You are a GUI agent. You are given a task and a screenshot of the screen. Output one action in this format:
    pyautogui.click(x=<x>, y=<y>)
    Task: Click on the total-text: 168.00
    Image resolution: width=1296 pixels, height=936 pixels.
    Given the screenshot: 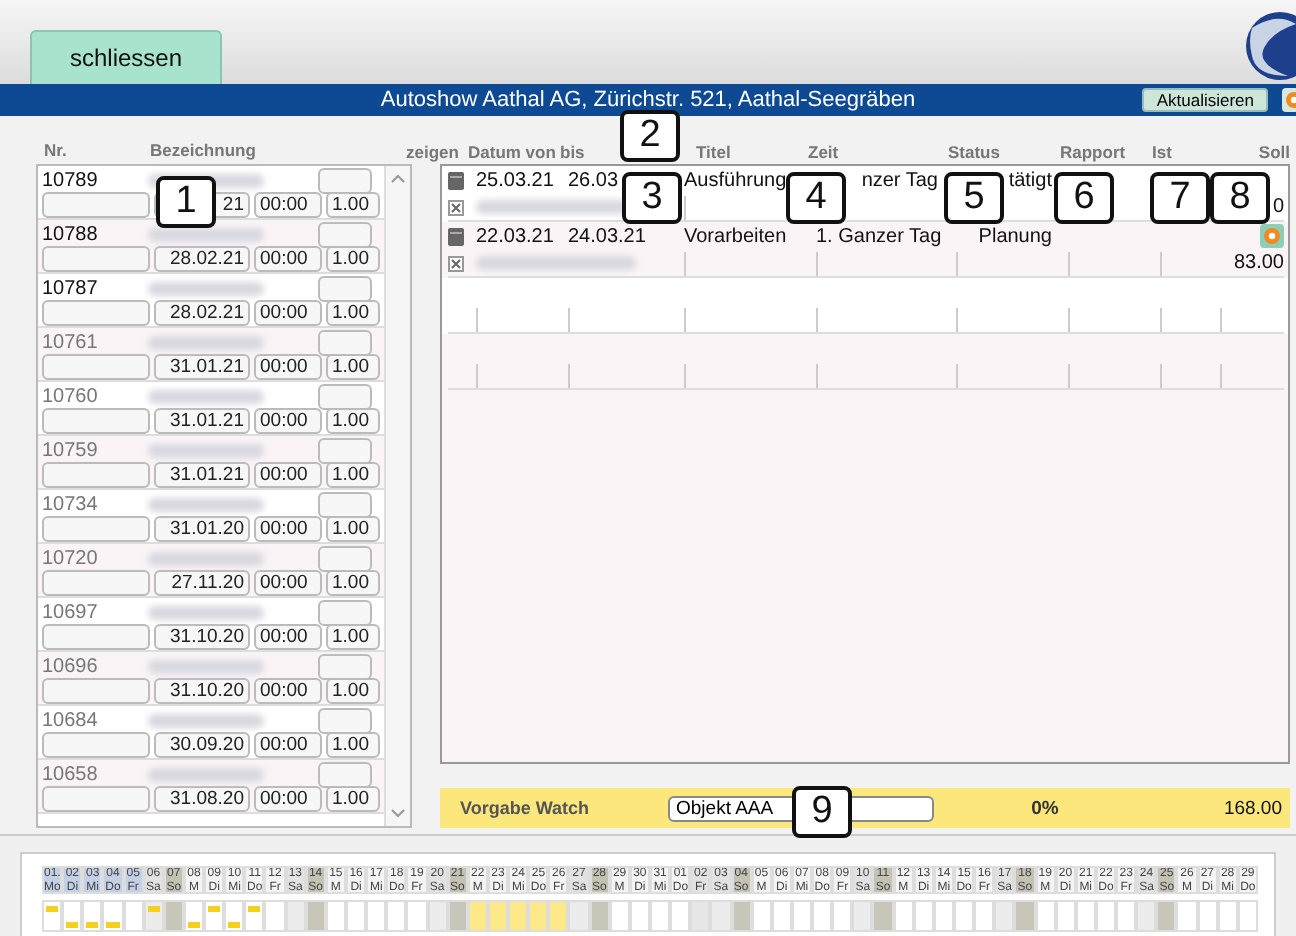 What is the action you would take?
    pyautogui.click(x=1252, y=808)
    